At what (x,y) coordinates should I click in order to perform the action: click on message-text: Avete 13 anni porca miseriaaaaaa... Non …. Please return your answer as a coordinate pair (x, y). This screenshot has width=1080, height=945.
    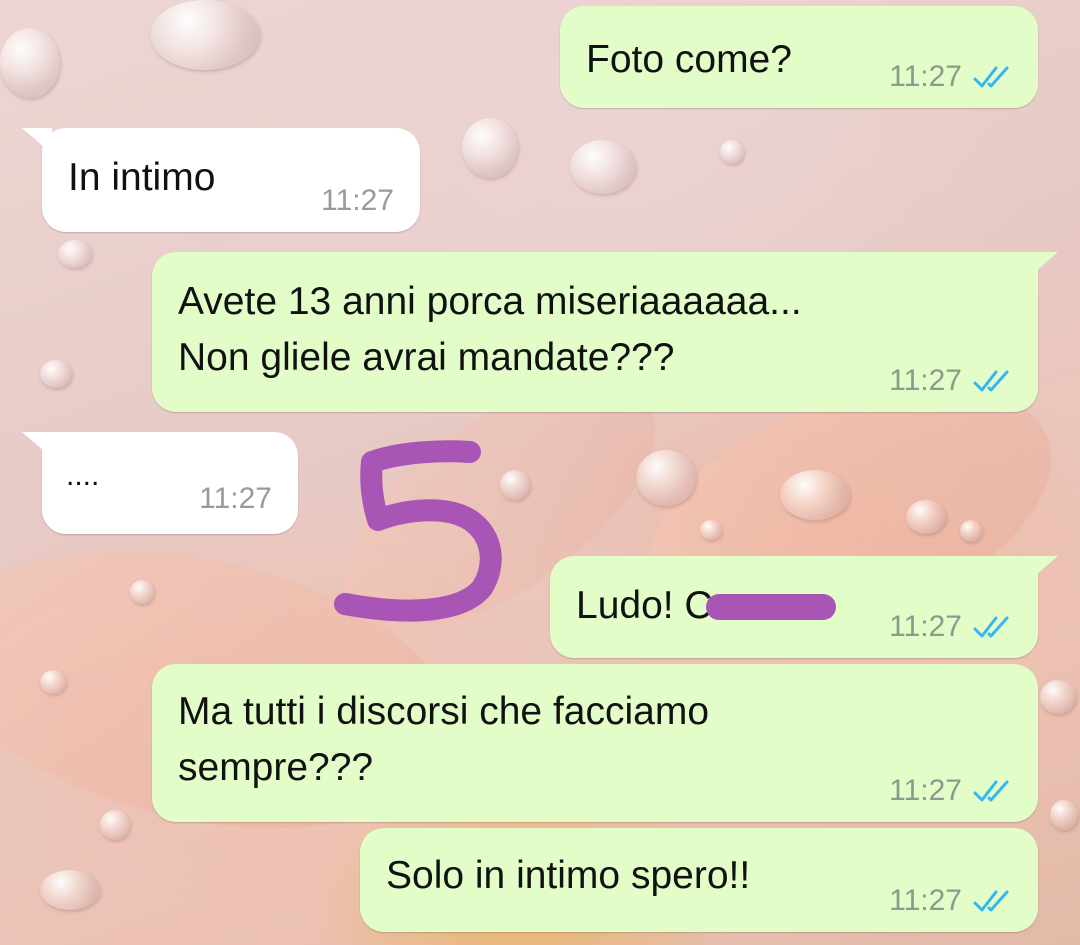
    Looking at the image, I should click on (490, 329).